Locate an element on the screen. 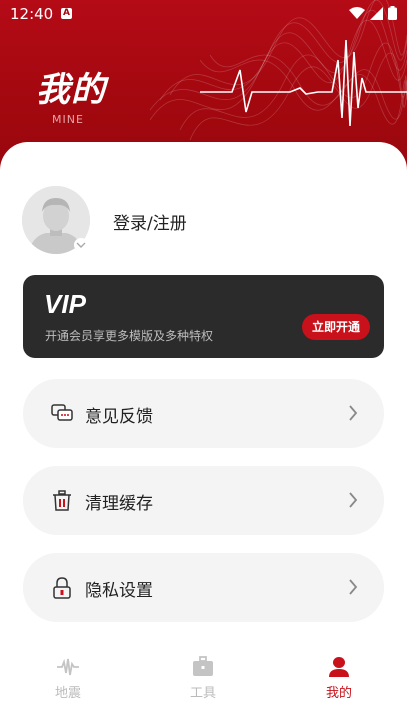 Image resolution: width=407 pixels, height=725 pixels. vip-logo: VIP is located at coordinates (65, 304).